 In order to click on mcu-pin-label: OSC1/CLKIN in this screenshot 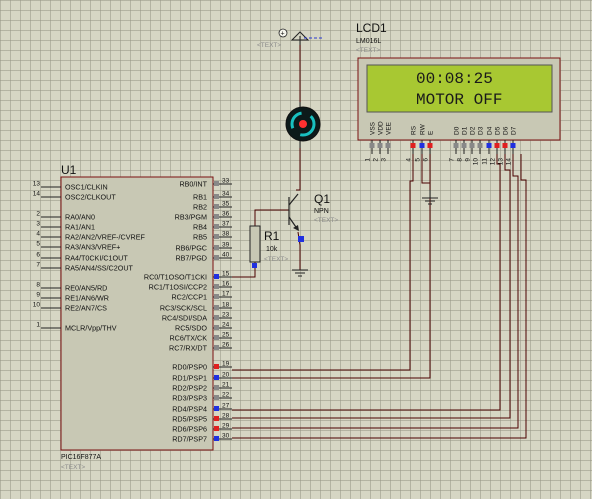, I will do `click(86, 187)`.